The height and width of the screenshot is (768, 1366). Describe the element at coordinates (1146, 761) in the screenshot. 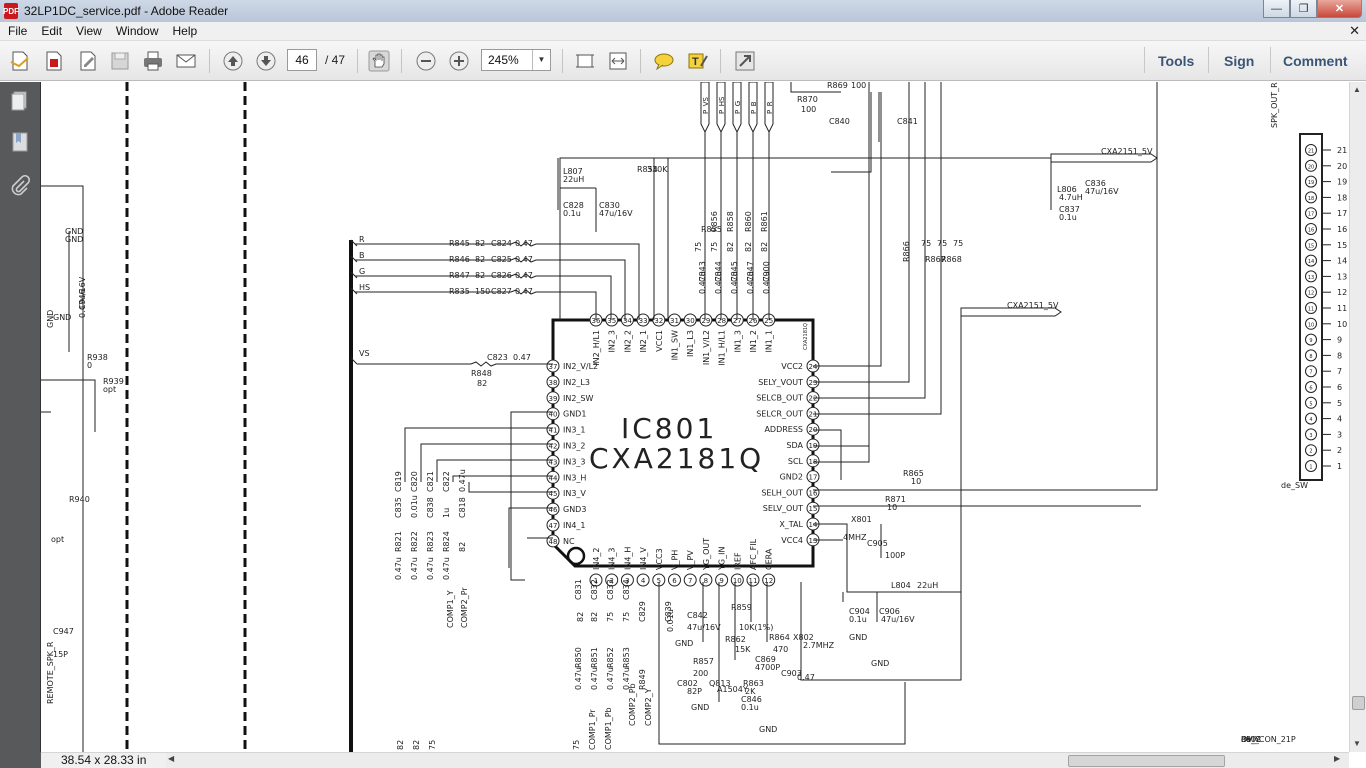

I see `horizontal-scroll-thumb` at that location.